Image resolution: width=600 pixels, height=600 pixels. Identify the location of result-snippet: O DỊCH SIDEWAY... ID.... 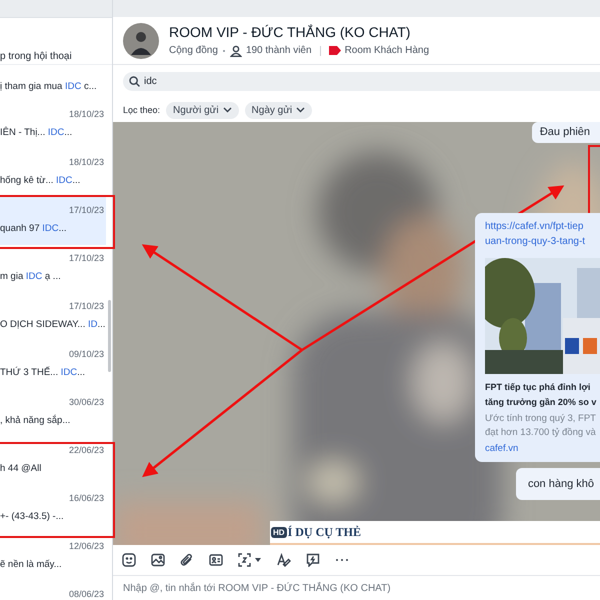
(53, 325).